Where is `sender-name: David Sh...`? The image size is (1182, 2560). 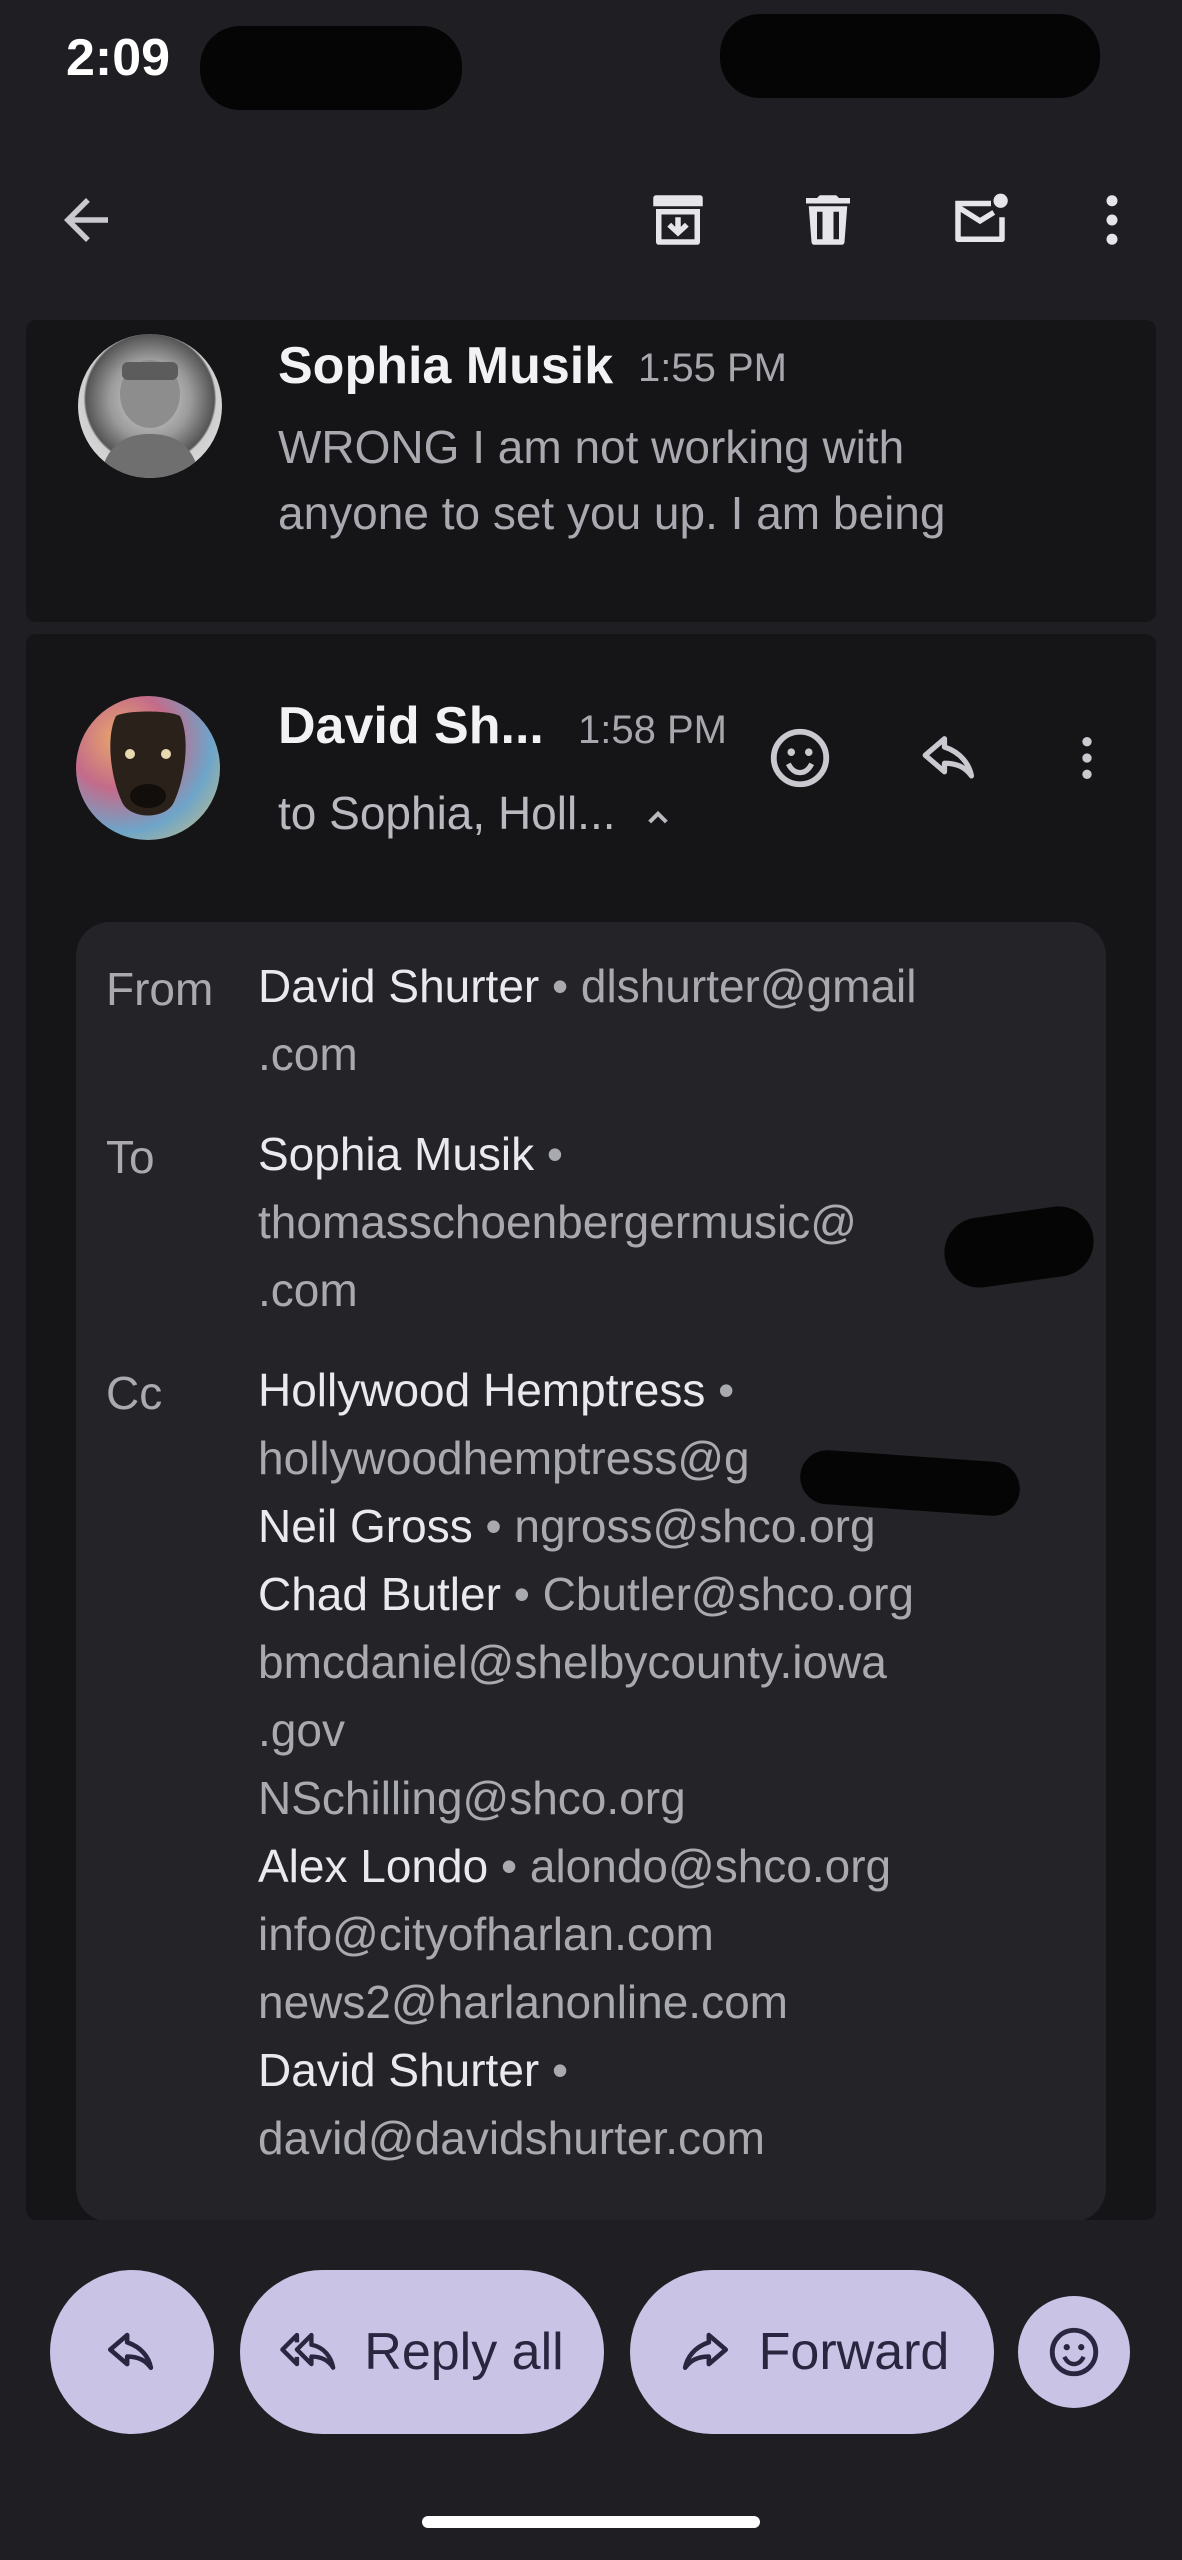
sender-name: David Sh... is located at coordinates (411, 726).